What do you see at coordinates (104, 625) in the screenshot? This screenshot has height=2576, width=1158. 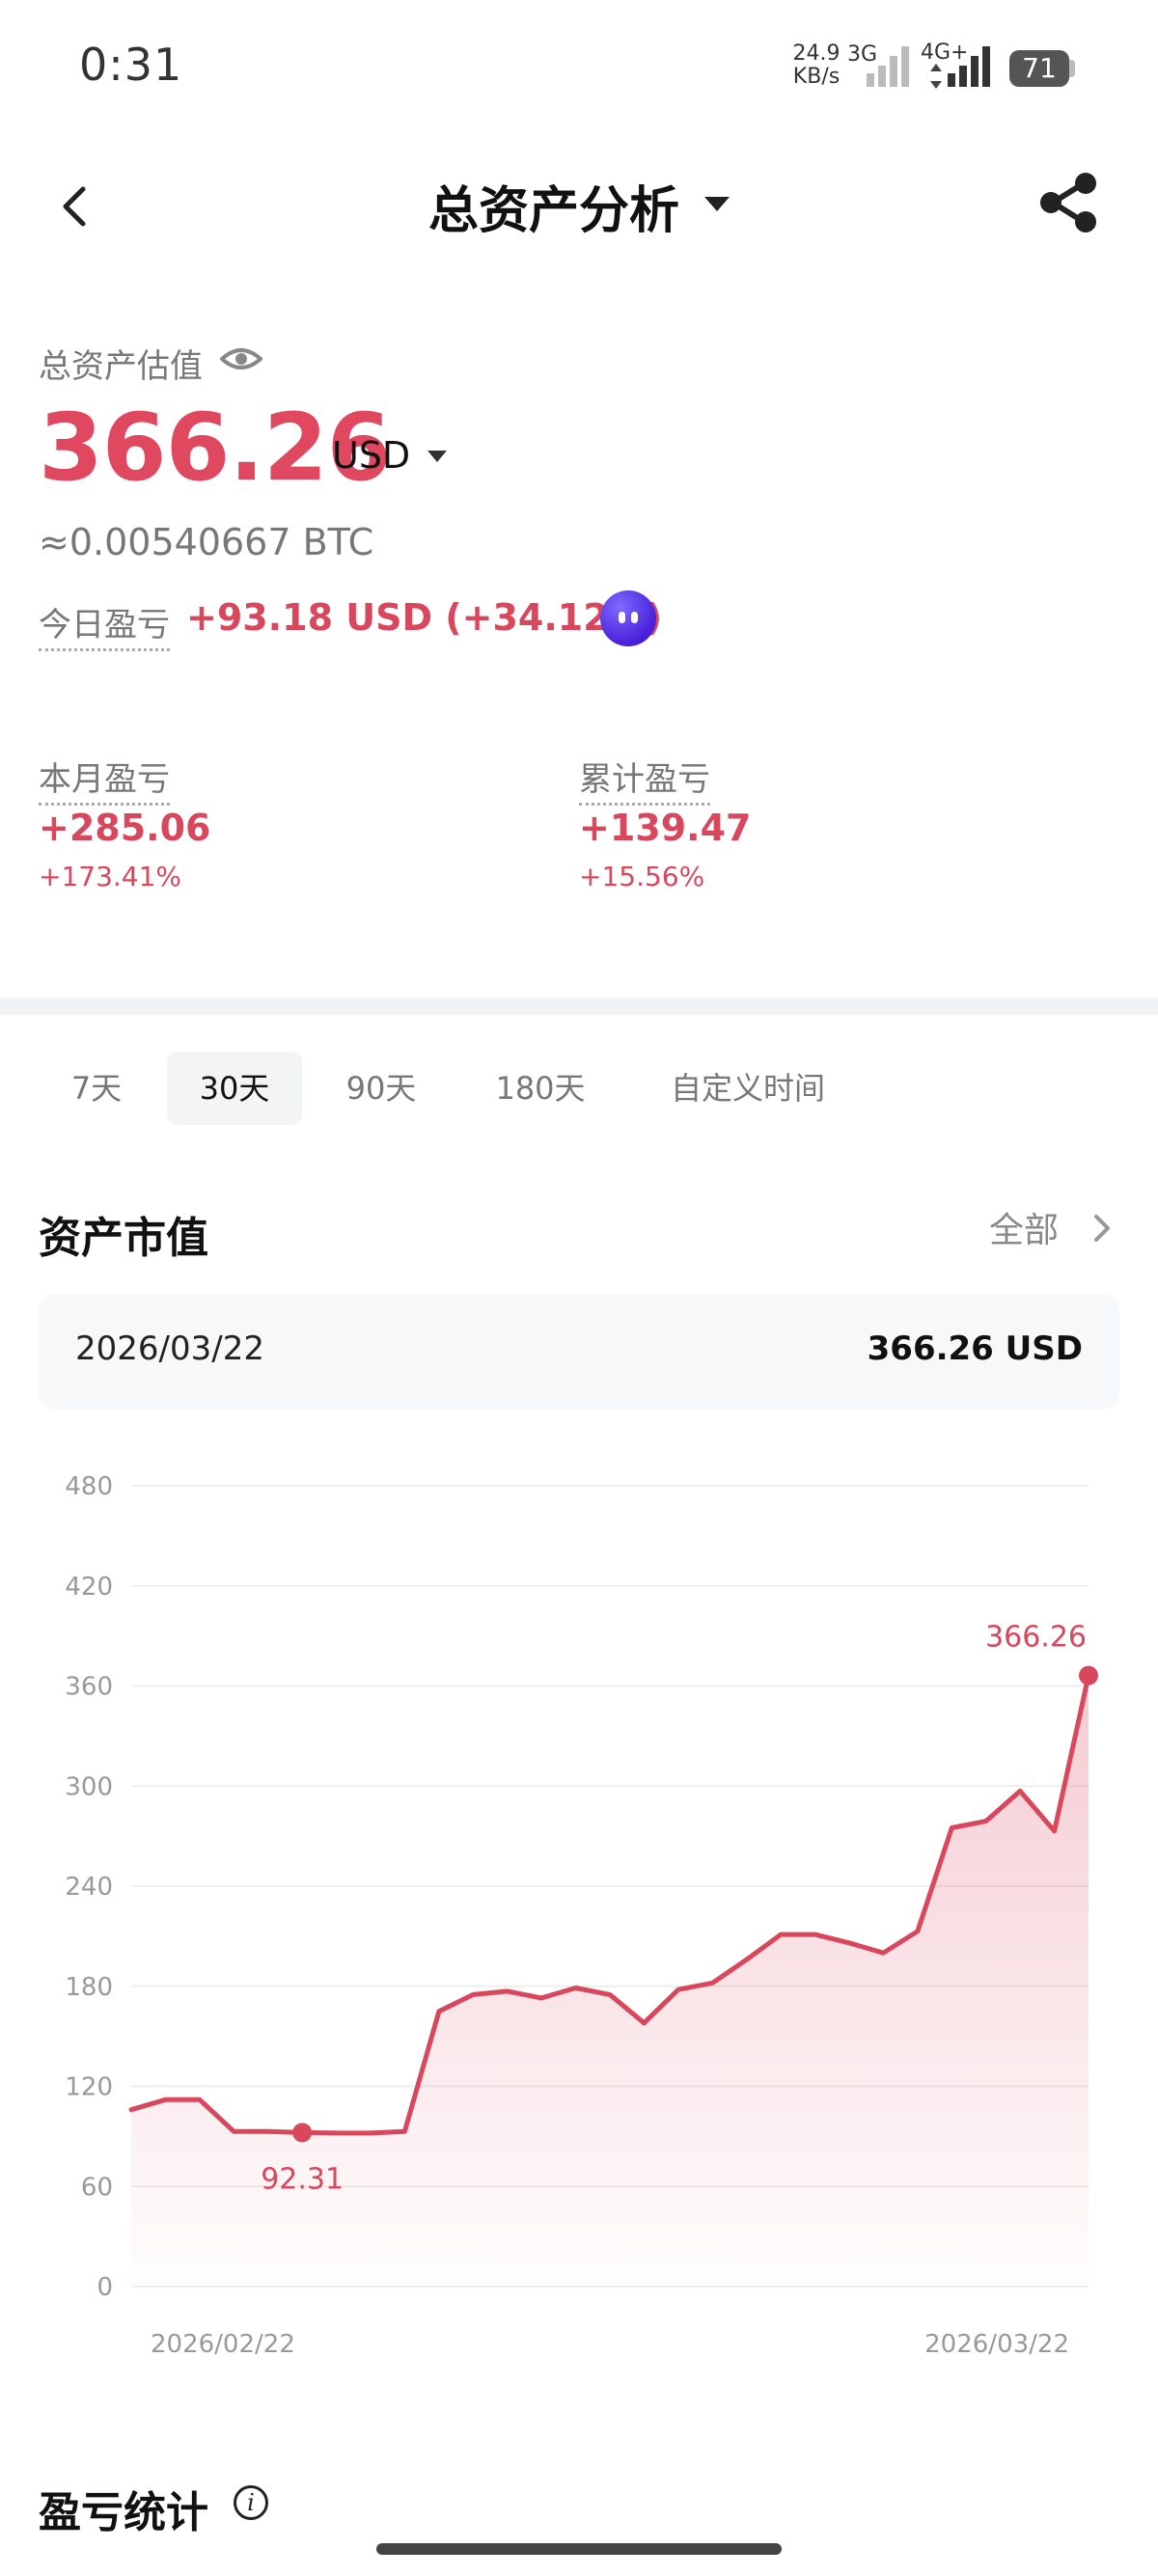 I see `today-pnl-label: 今日盈亏` at bounding box center [104, 625].